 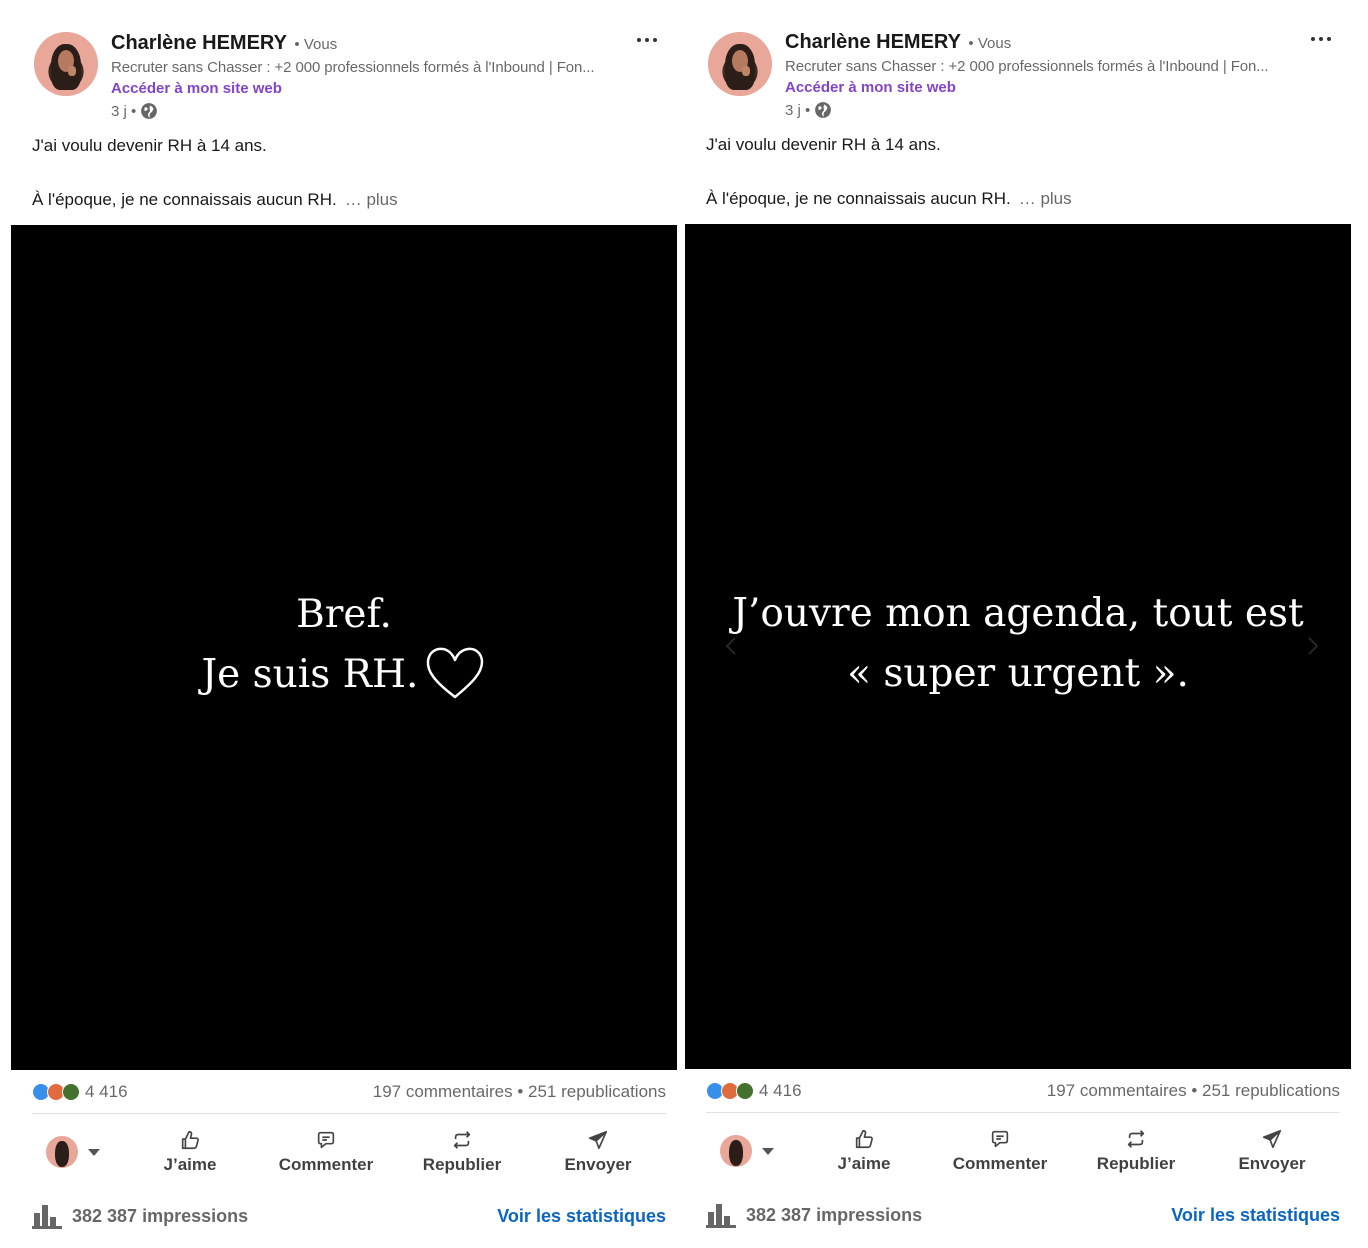 I want to click on slide-line-2: Je suis RH., so click(x=344, y=675).